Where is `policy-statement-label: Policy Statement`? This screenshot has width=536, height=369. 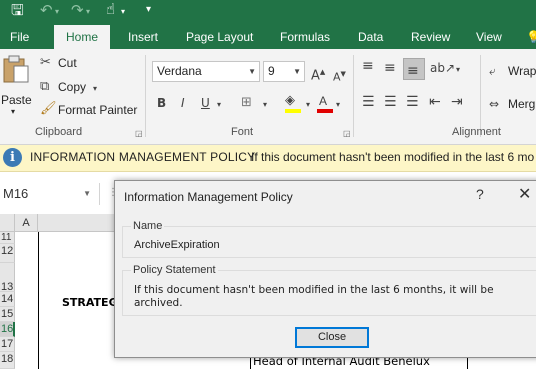
policy-statement-label: Policy Statement is located at coordinates (174, 270).